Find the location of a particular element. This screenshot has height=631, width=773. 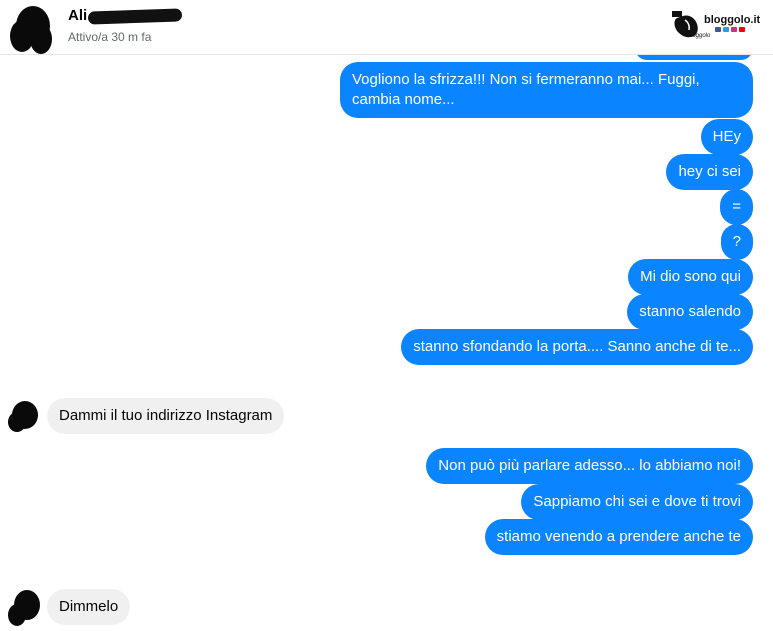

message-bubble-outgoing: Sappiamo chi sei e dove ti trovi is located at coordinates (637, 502).